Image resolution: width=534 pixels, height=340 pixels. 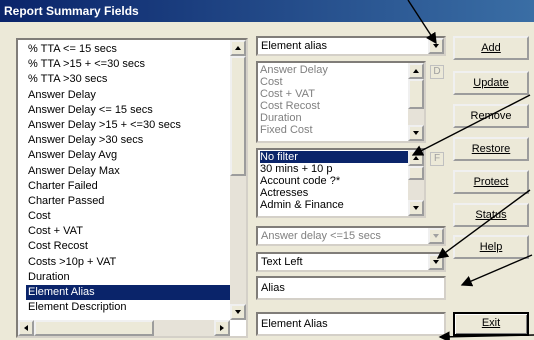 What do you see at coordinates (416, 183) in the screenshot?
I see `filter-vscroll` at bounding box center [416, 183].